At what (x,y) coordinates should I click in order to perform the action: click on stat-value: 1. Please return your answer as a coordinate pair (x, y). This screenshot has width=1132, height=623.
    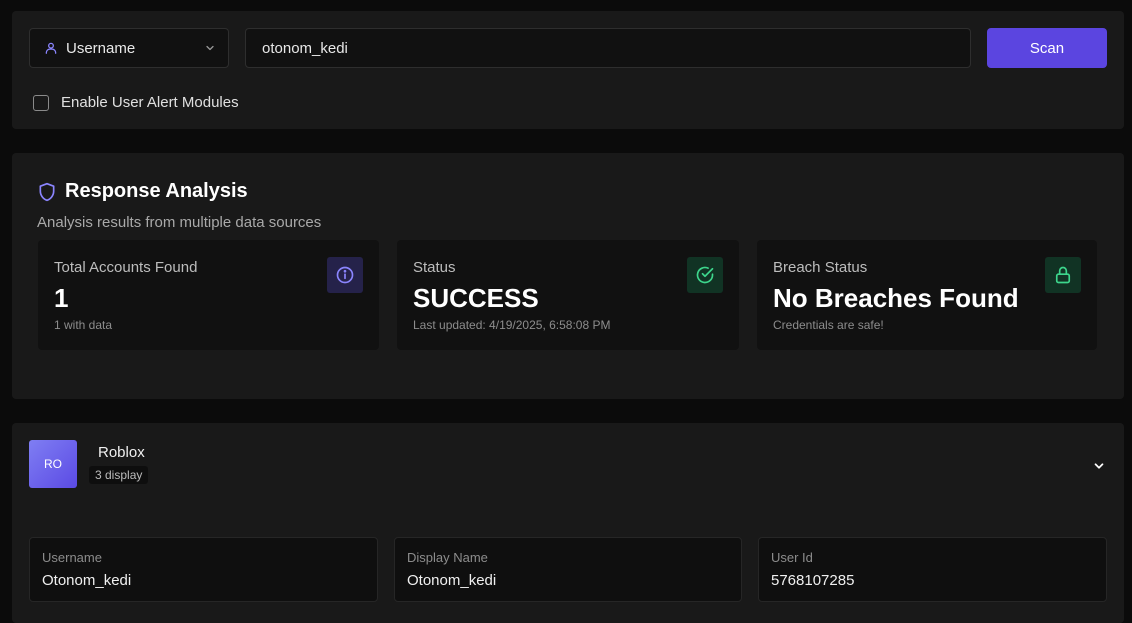
    Looking at the image, I should click on (61, 298).